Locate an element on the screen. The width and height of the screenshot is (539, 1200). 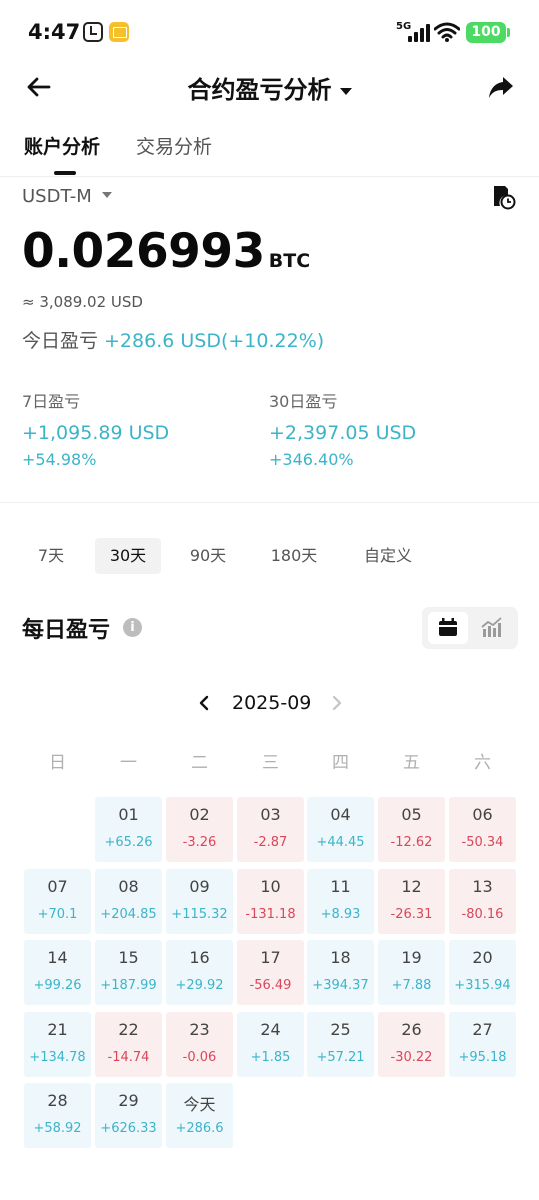
calendar-day-cell: 01 +65.26 is located at coordinates (128, 829).